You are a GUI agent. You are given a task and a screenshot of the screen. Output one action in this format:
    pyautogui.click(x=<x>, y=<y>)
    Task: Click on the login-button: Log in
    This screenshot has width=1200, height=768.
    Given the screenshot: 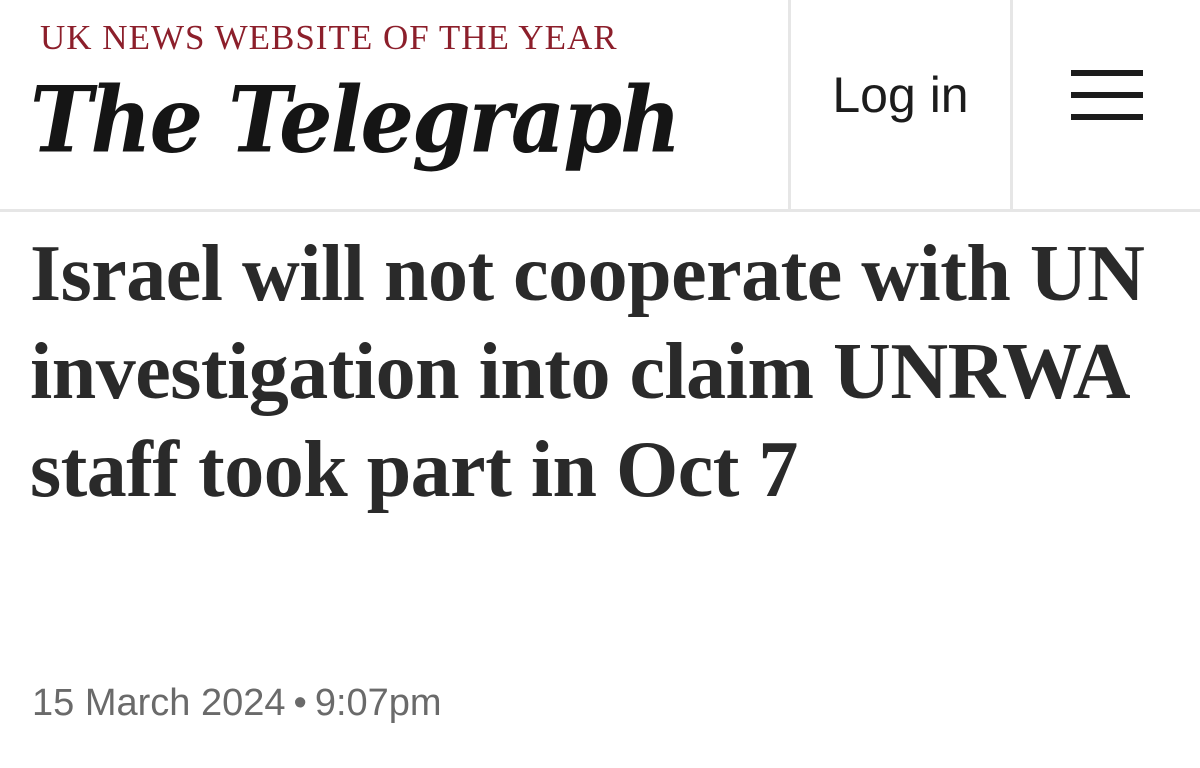 What is the action you would take?
    pyautogui.click(x=900, y=104)
    